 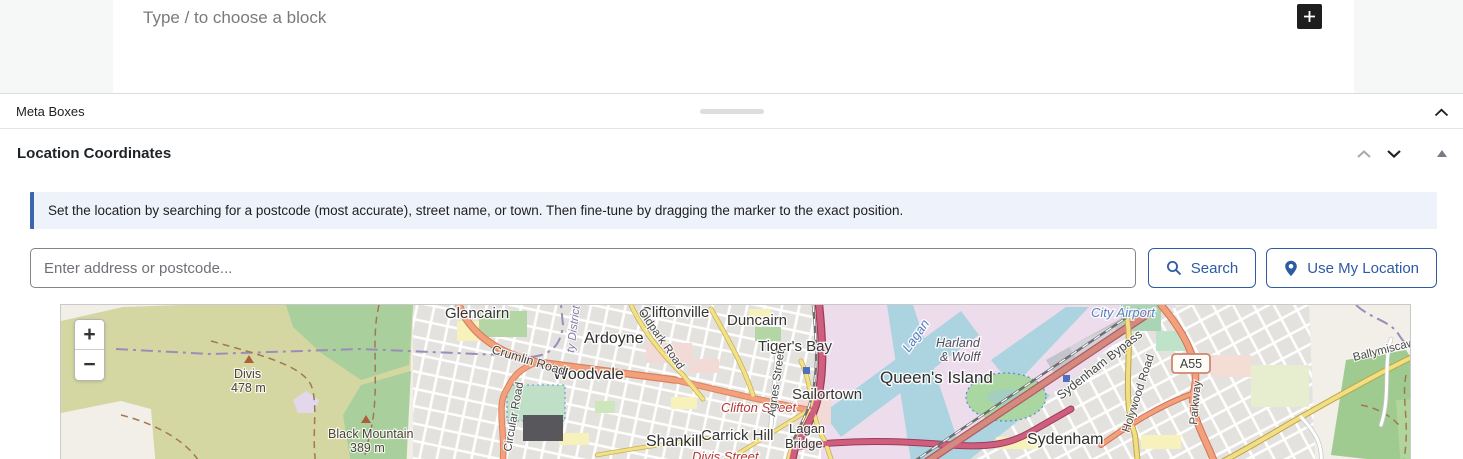 I want to click on move-panel-down-button, so click(x=1394, y=154).